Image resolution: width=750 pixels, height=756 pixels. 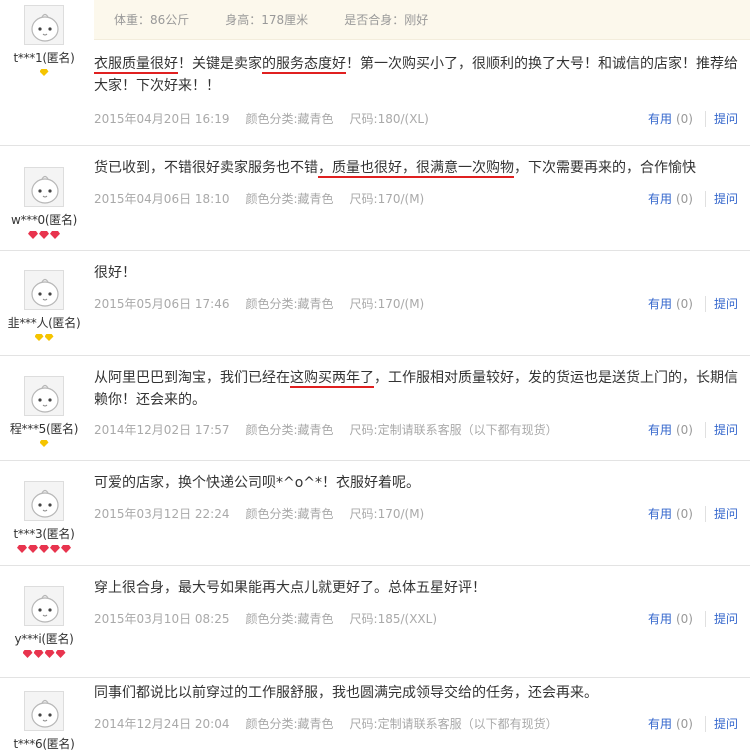 What do you see at coordinates (44, 639) in the screenshot?
I see `reviewer-name: y***i(匿名)` at bounding box center [44, 639].